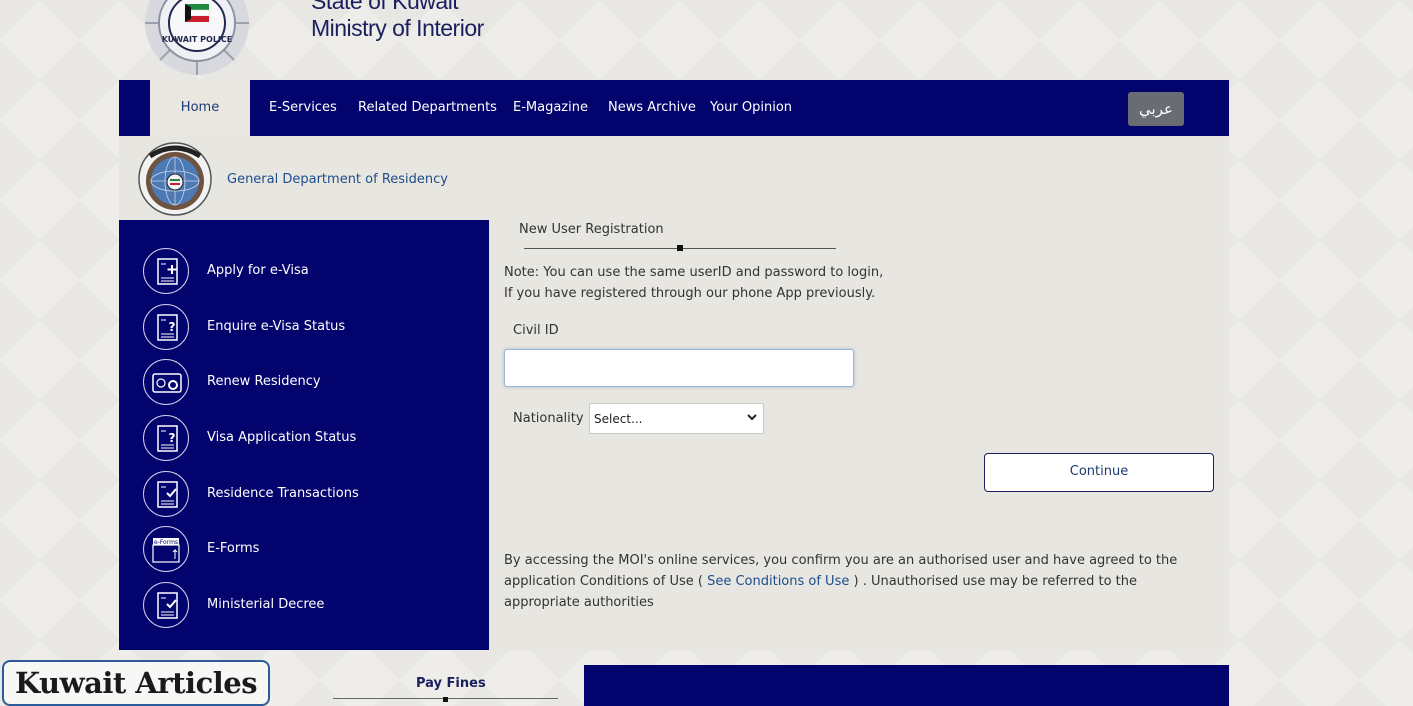  I want to click on form-heading: New User Registration, so click(591, 229).